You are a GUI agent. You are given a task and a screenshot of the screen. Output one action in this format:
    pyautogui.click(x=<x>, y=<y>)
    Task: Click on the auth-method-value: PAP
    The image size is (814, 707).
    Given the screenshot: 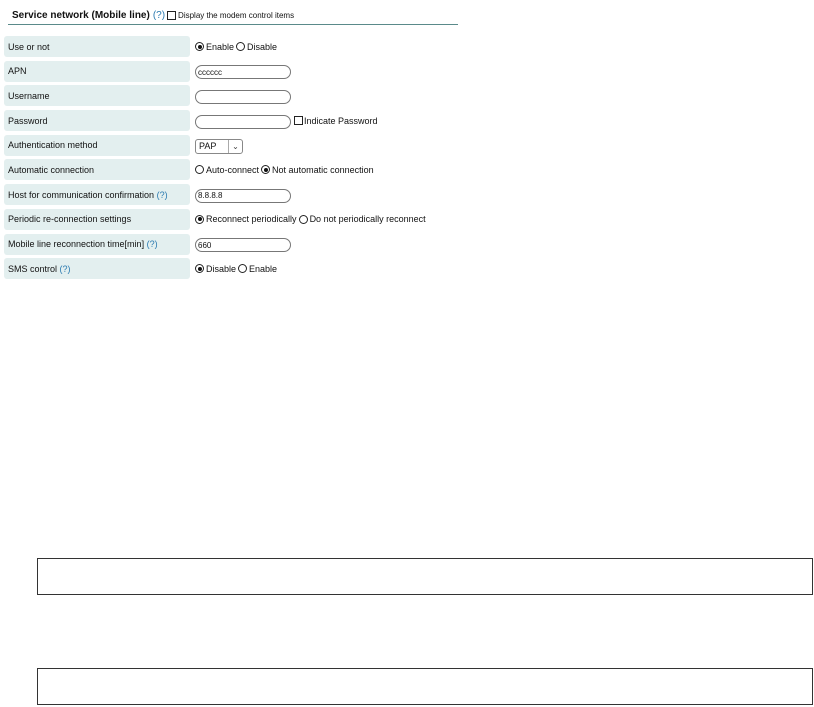 What is the action you would take?
    pyautogui.click(x=208, y=146)
    